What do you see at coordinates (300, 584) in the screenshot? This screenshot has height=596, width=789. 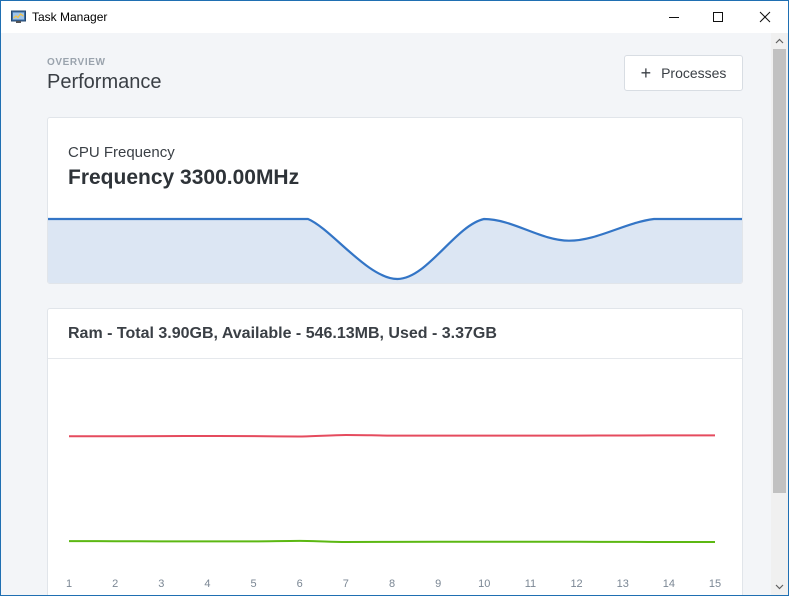 I see `x-tick-label: 6` at bounding box center [300, 584].